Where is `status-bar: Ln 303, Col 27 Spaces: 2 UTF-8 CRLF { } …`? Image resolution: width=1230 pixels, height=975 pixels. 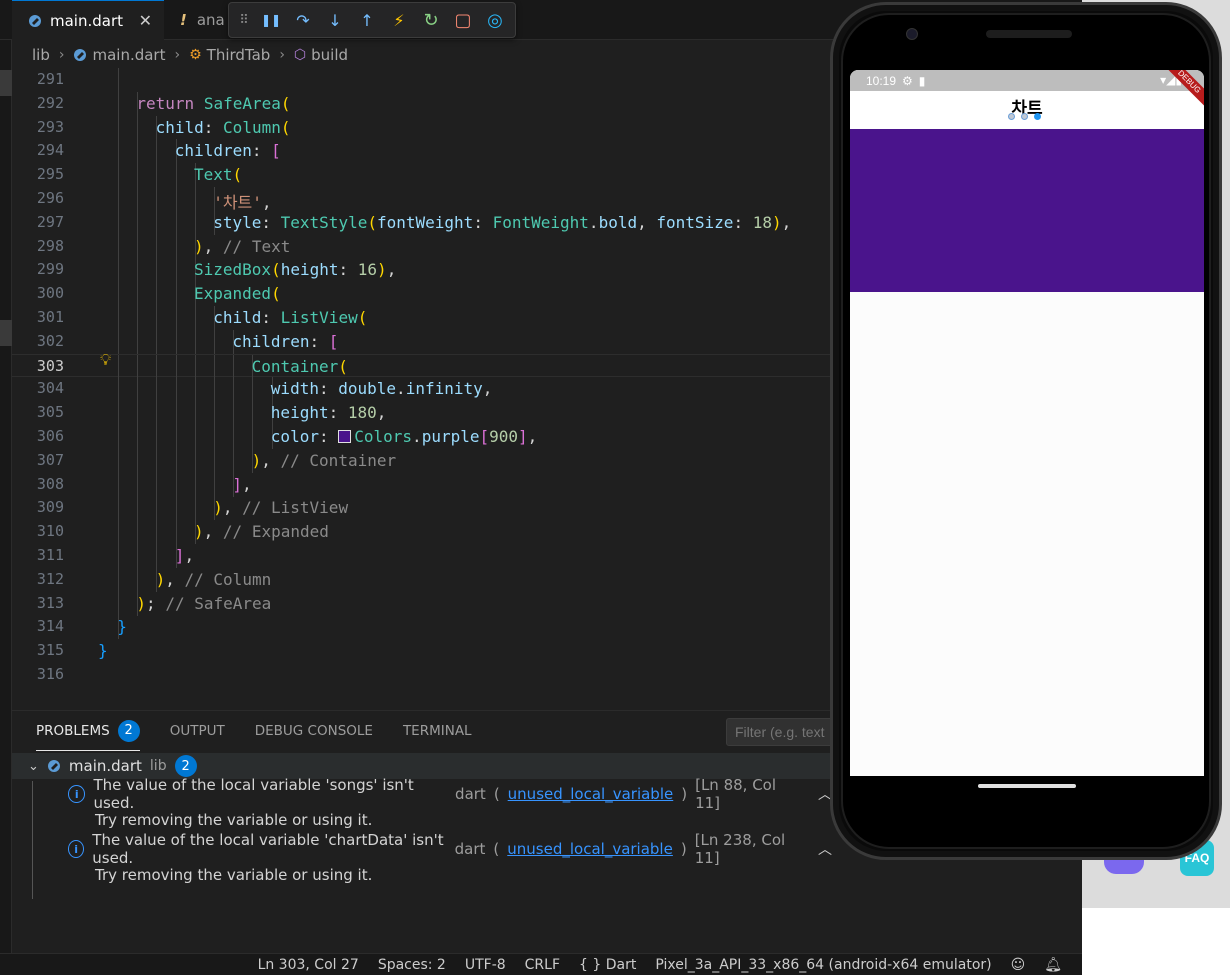 status-bar: Ln 303, Col 27 Spaces: 2 UTF-8 CRLF { } … is located at coordinates (541, 964).